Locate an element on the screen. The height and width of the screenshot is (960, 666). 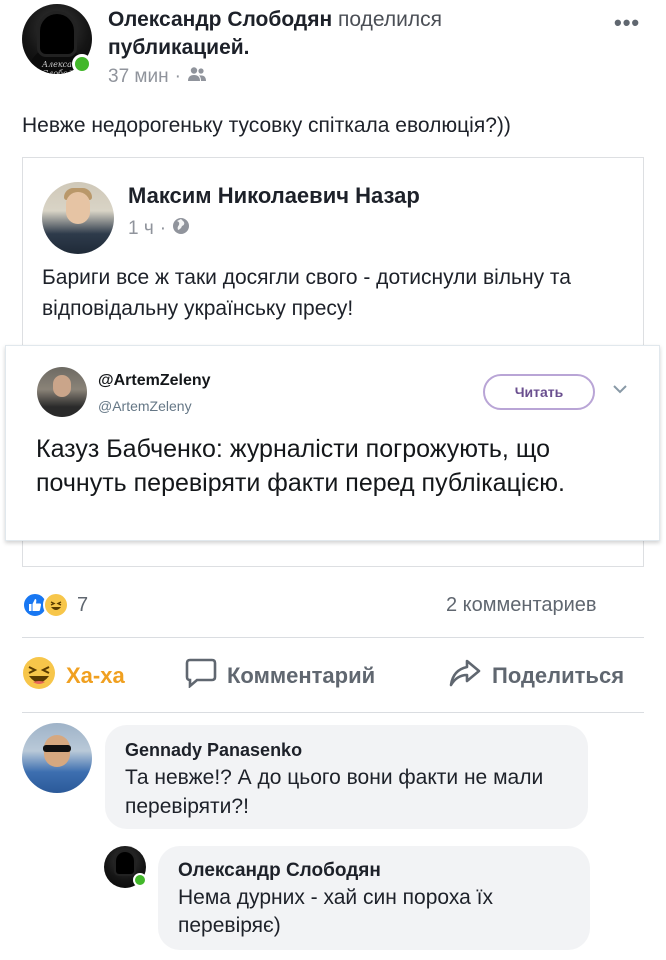
post-action-text: поделился is located at coordinates (390, 19).